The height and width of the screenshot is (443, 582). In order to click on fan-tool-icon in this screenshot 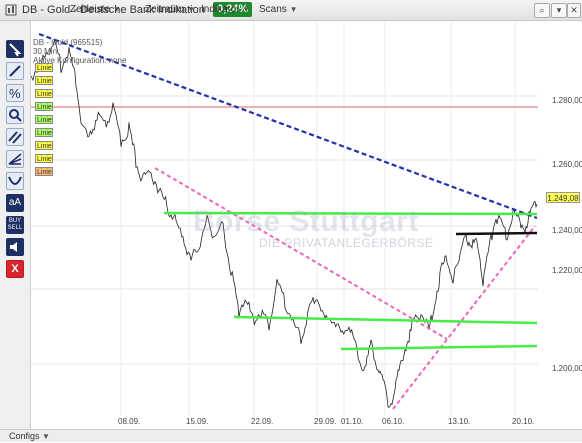, I will do `click(15, 159)`.